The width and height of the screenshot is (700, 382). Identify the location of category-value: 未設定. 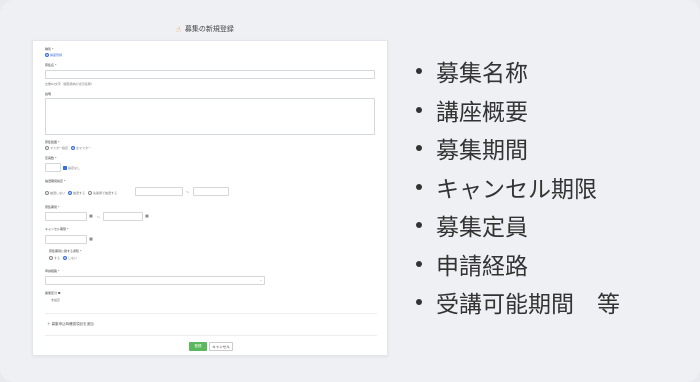
(56, 300).